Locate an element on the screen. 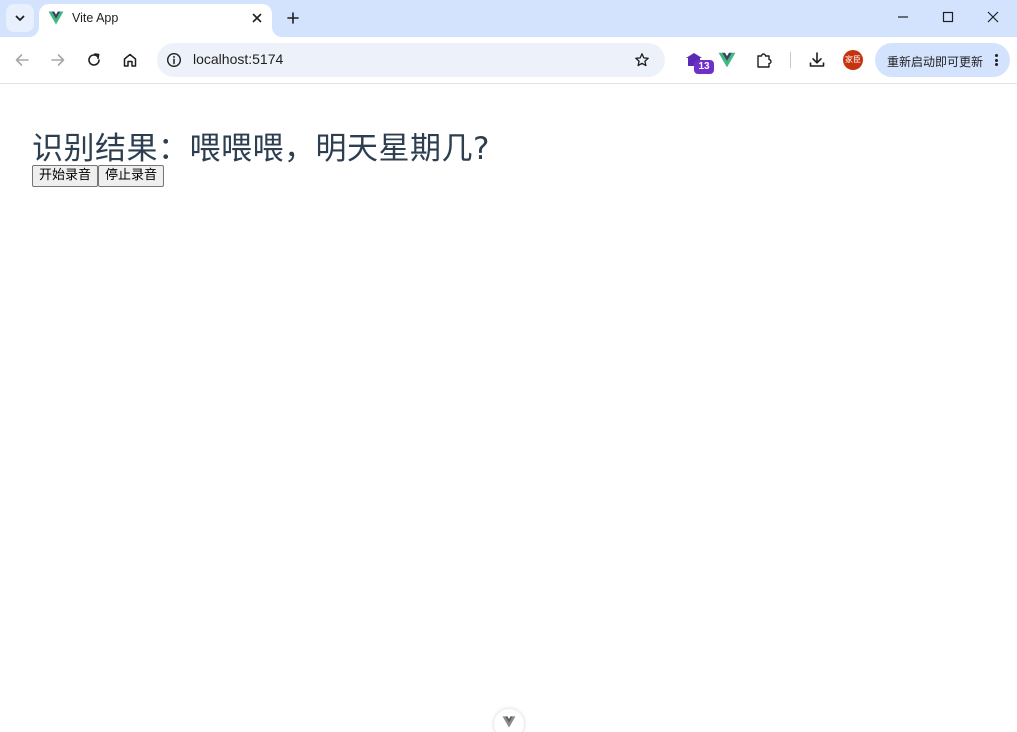 The image size is (1017, 732). site-info-button is located at coordinates (174, 60).